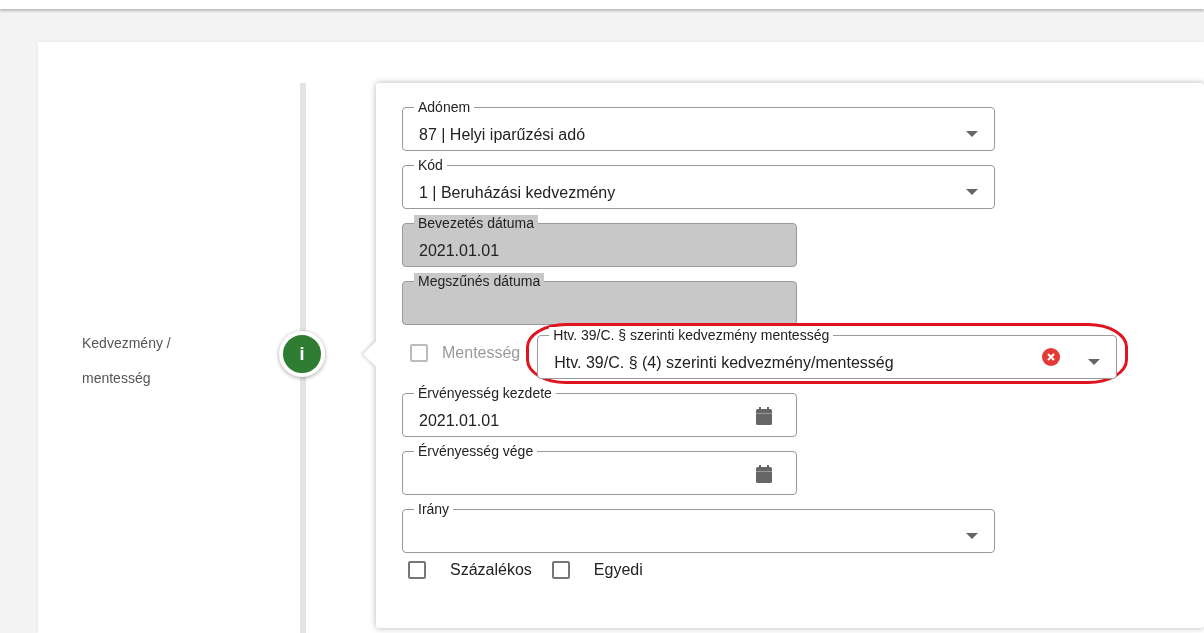 The height and width of the screenshot is (633, 1204). I want to click on field-label: Kód, so click(430, 165).